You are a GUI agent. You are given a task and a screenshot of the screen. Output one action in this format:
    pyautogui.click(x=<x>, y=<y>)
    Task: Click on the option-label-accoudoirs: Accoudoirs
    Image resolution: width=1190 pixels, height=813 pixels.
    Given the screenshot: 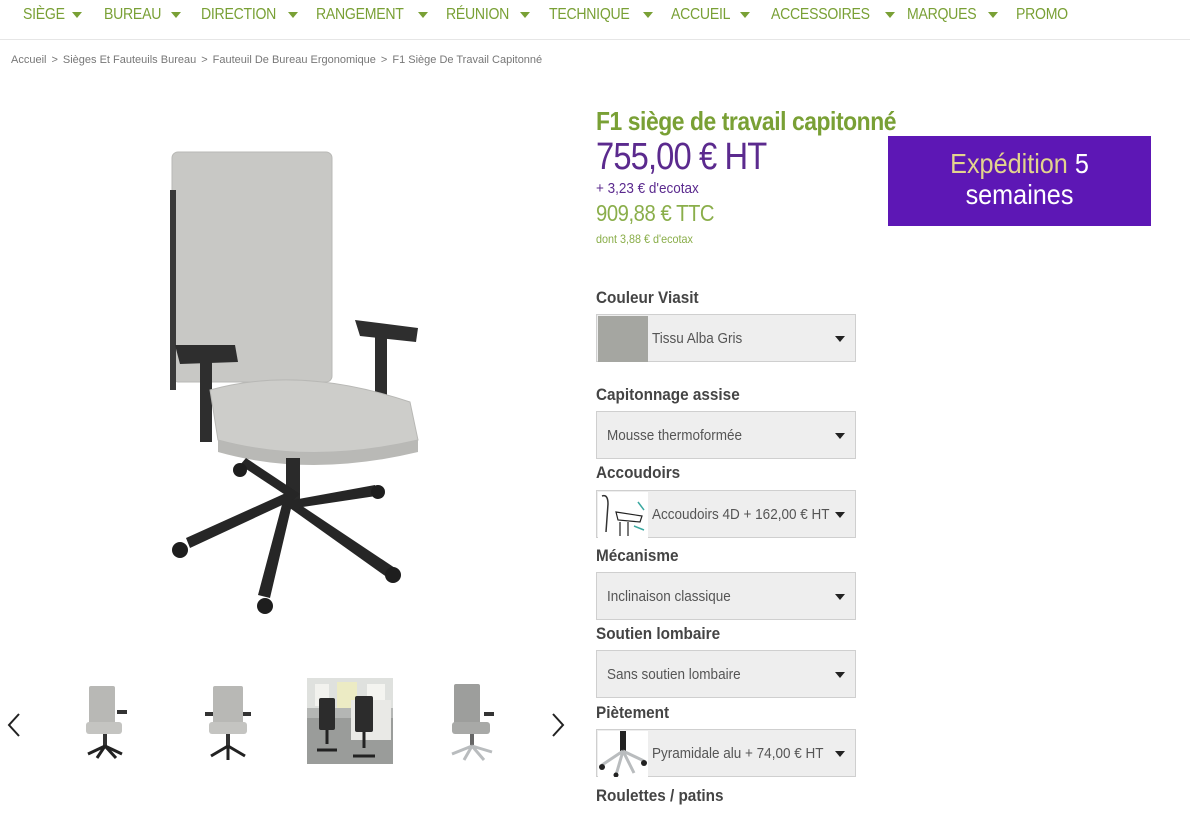 What is the action you would take?
    pyautogui.click(x=638, y=472)
    